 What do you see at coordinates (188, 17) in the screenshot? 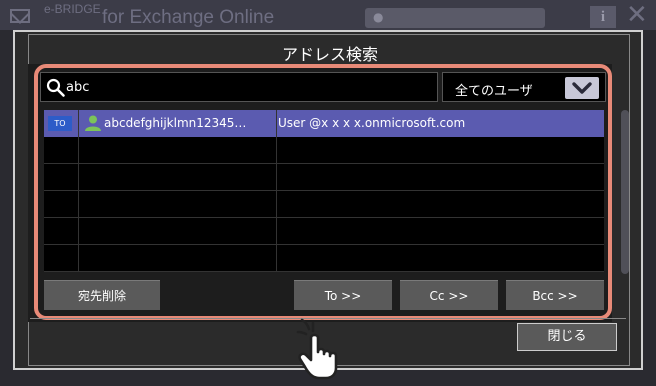
I see `app-title: for Exchange Online` at bounding box center [188, 17].